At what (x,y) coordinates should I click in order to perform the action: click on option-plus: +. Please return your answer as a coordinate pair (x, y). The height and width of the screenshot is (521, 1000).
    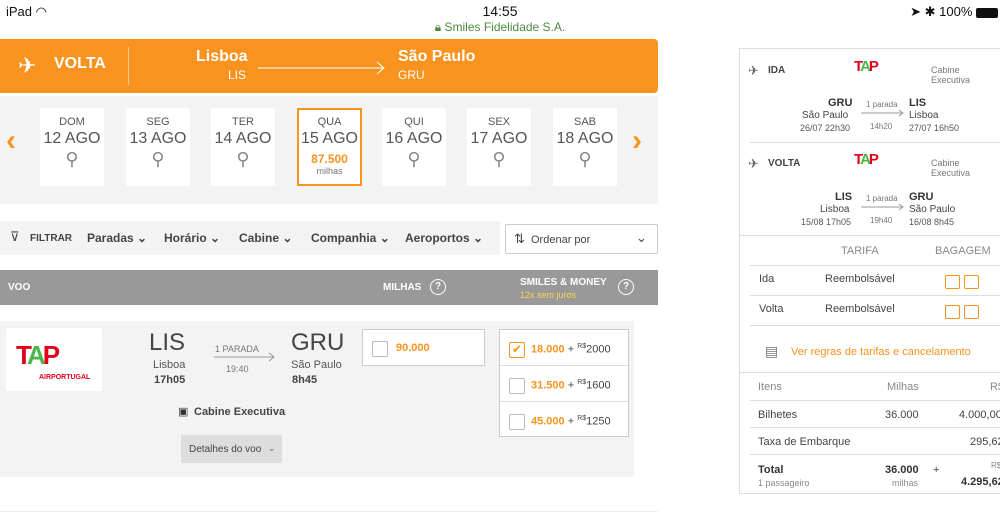
    Looking at the image, I should click on (571, 385).